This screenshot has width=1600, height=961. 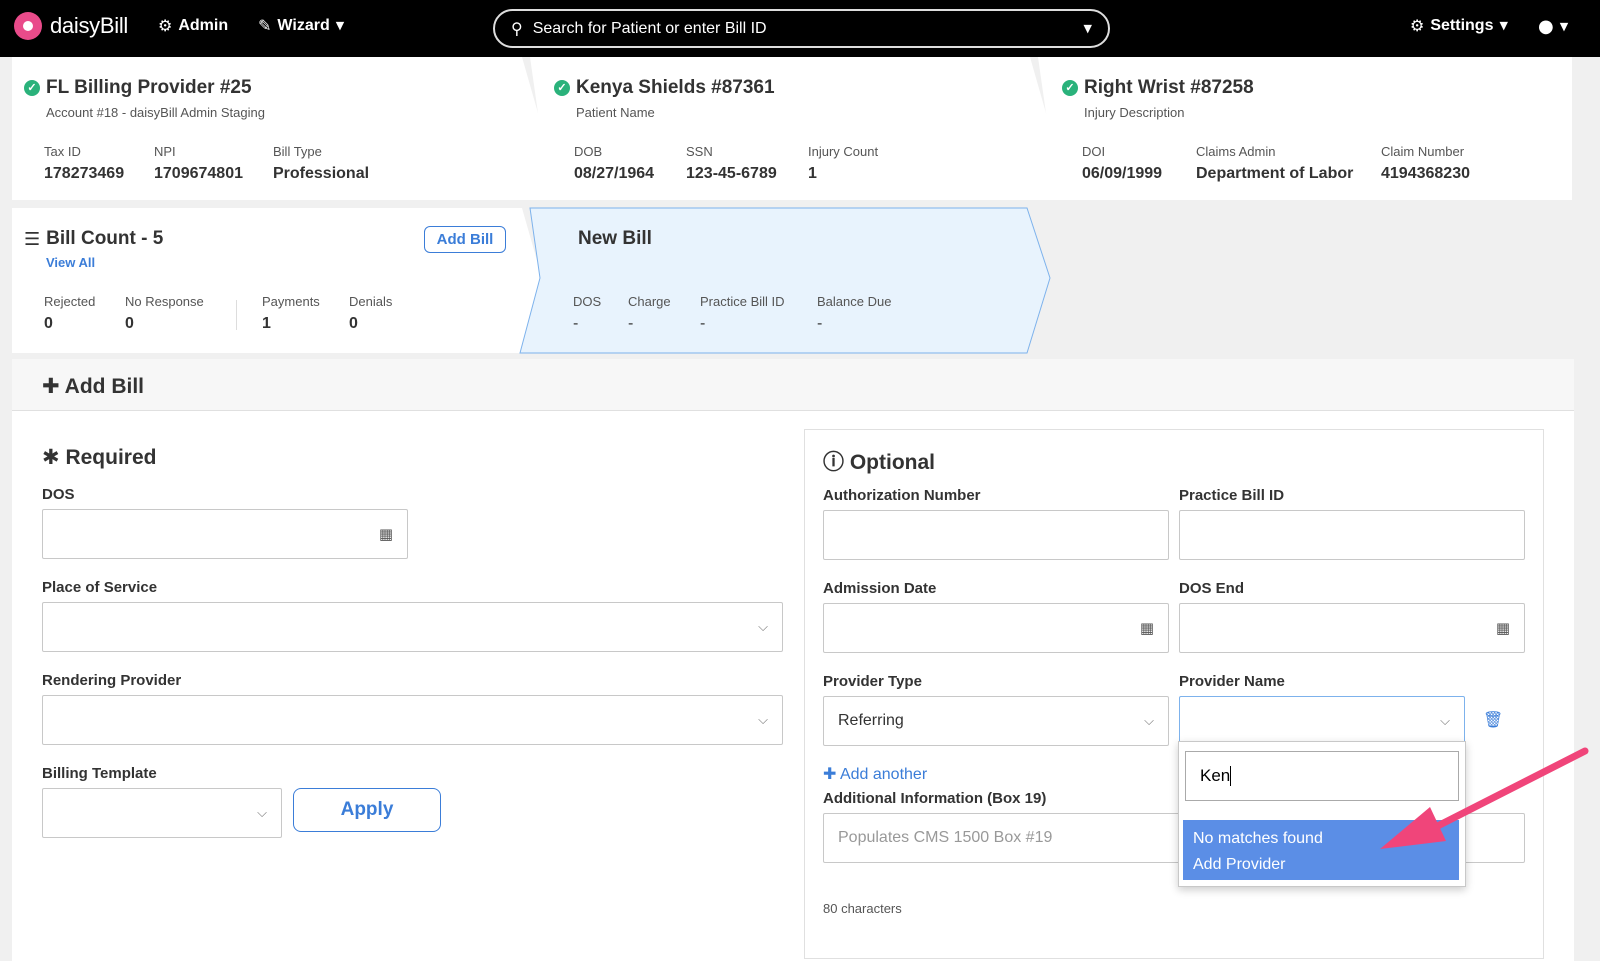 What do you see at coordinates (517, 28) in the screenshot?
I see `search-icon: ⚲` at bounding box center [517, 28].